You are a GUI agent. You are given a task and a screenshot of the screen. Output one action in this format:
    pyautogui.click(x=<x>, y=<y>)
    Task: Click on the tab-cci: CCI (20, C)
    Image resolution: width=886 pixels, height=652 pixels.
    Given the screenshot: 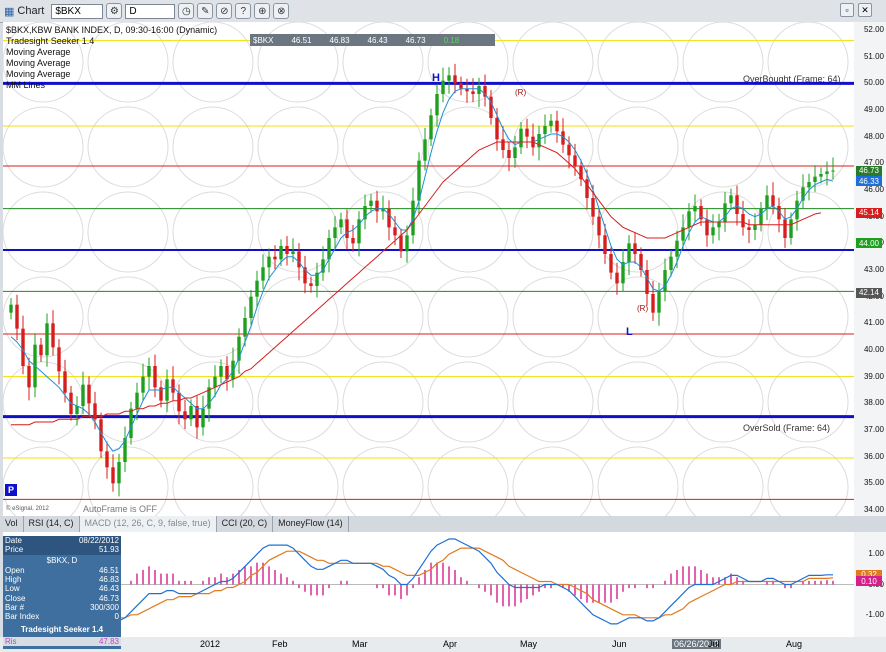 What is the action you would take?
    pyautogui.click(x=245, y=524)
    